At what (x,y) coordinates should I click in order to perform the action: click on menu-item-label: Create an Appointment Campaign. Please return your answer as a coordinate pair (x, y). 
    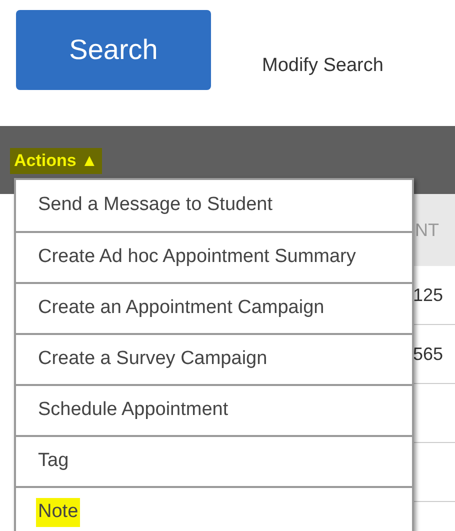
    Looking at the image, I should click on (181, 308).